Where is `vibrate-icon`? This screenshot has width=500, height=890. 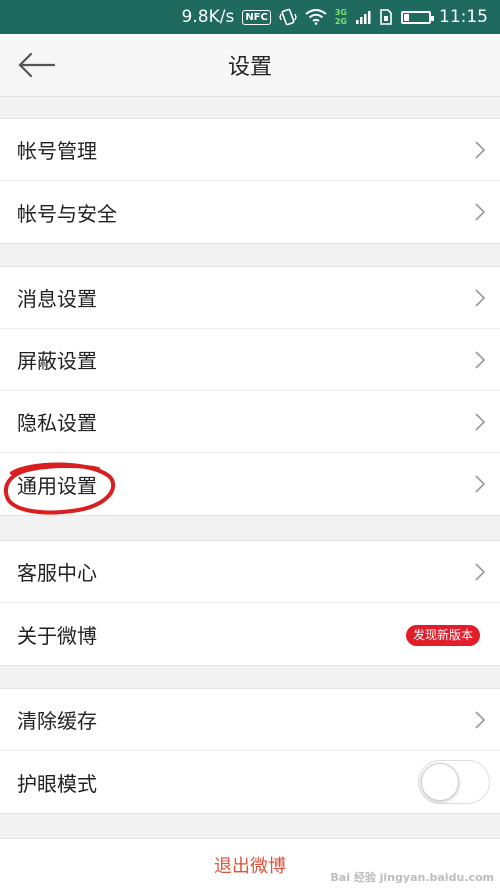 vibrate-icon is located at coordinates (288, 17).